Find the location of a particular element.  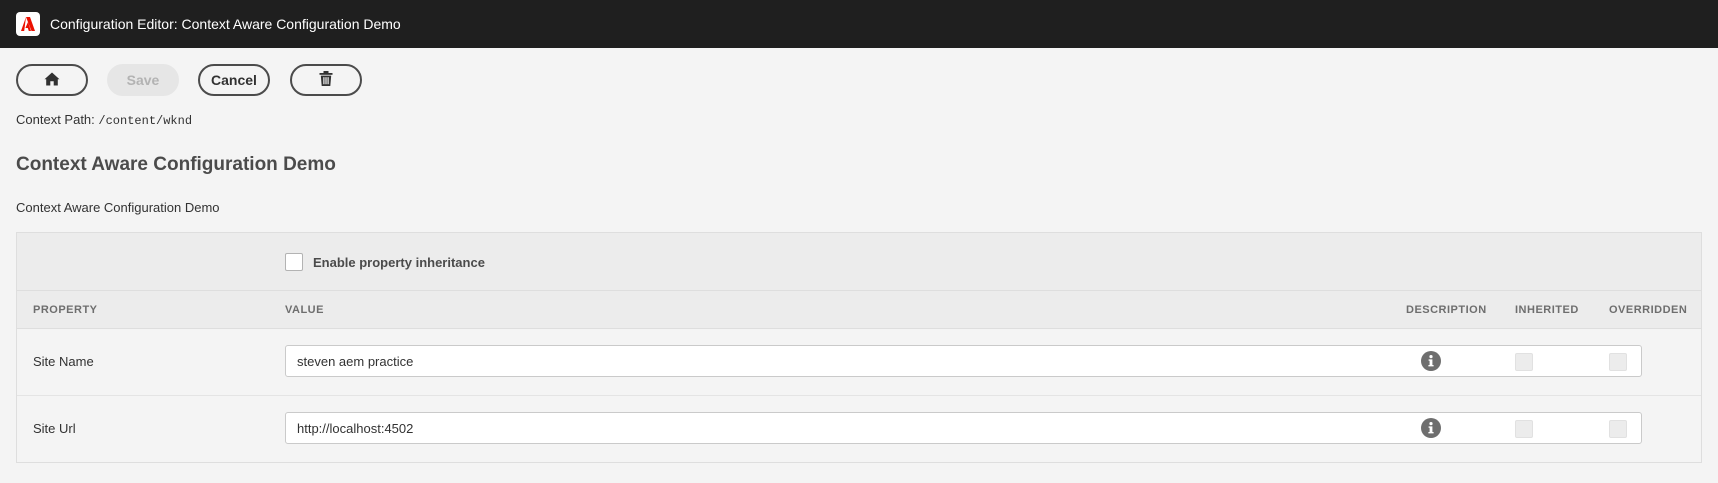

context-path: Context Path: /content/wknd is located at coordinates (104, 120).